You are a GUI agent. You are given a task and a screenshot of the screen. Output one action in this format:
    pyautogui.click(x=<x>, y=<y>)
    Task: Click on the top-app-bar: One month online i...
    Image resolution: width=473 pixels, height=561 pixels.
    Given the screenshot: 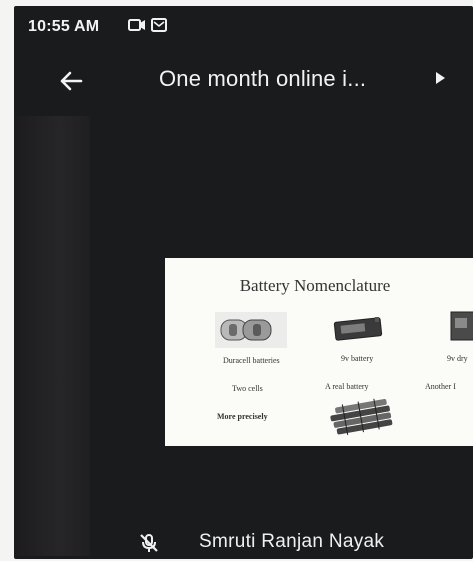 What is the action you would take?
    pyautogui.click(x=243, y=80)
    